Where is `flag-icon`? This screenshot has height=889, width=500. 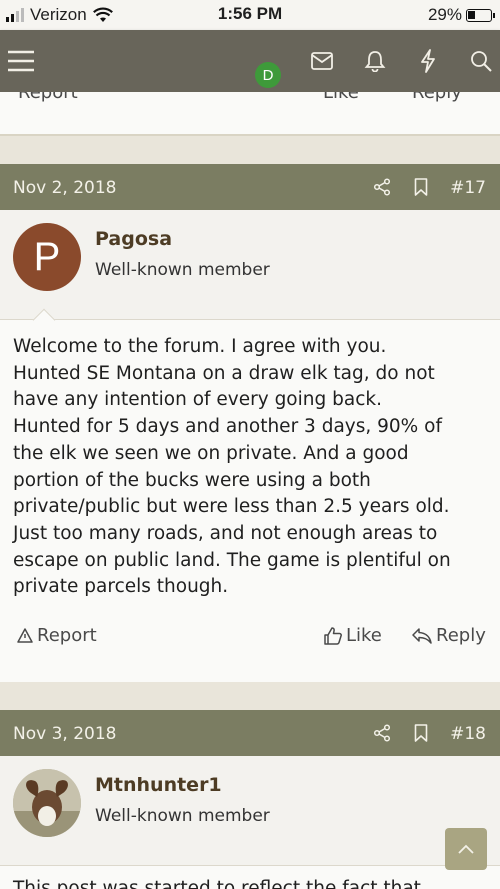 flag-icon is located at coordinates (25, 635).